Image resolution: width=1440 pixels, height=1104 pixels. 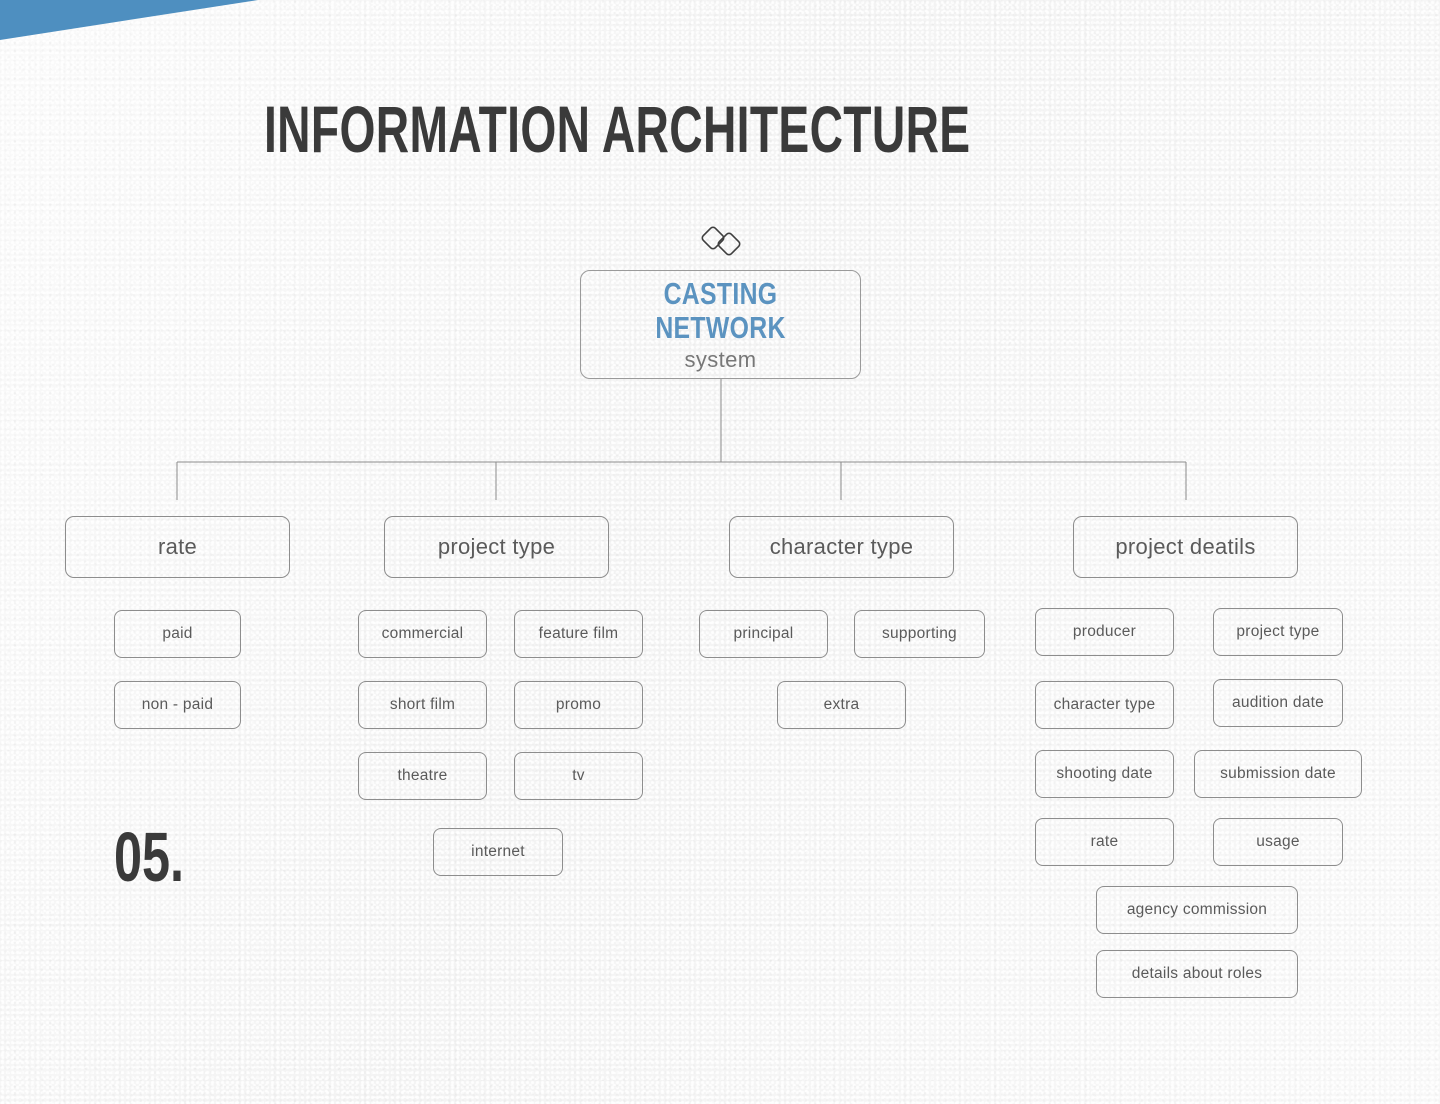 I want to click on branch-label: project type, so click(x=496, y=546).